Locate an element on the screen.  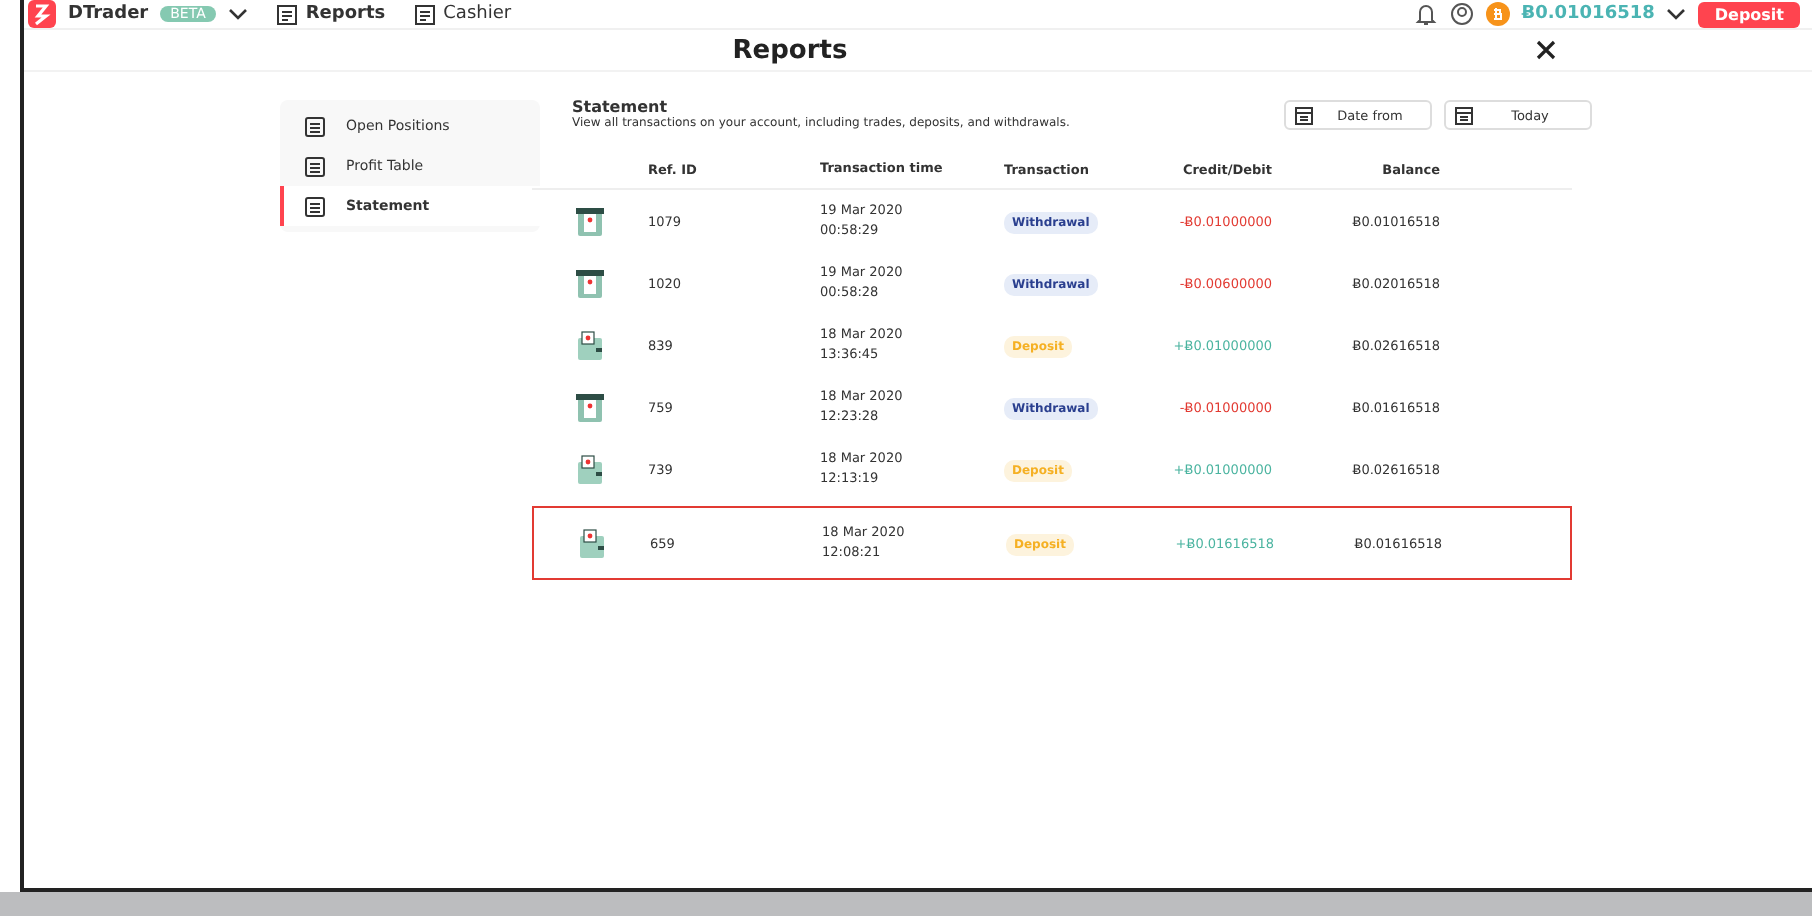
user-icon is located at coordinates (1461, 14).